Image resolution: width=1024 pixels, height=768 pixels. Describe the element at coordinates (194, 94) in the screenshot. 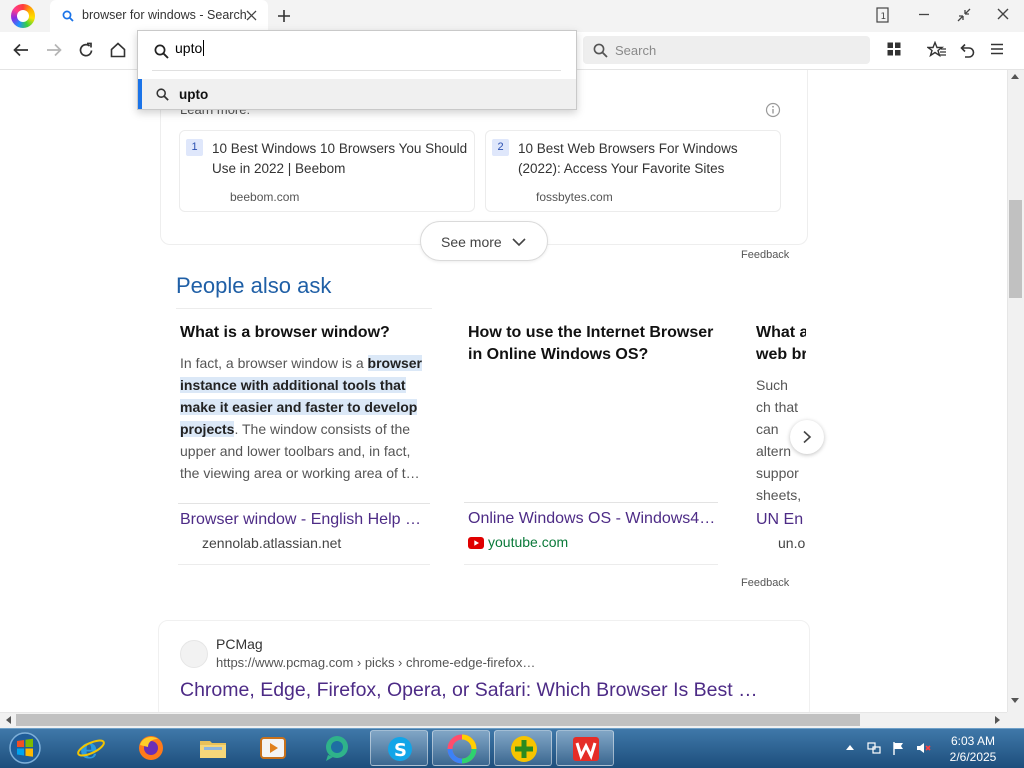

I see `suggestion-text: upto` at that location.